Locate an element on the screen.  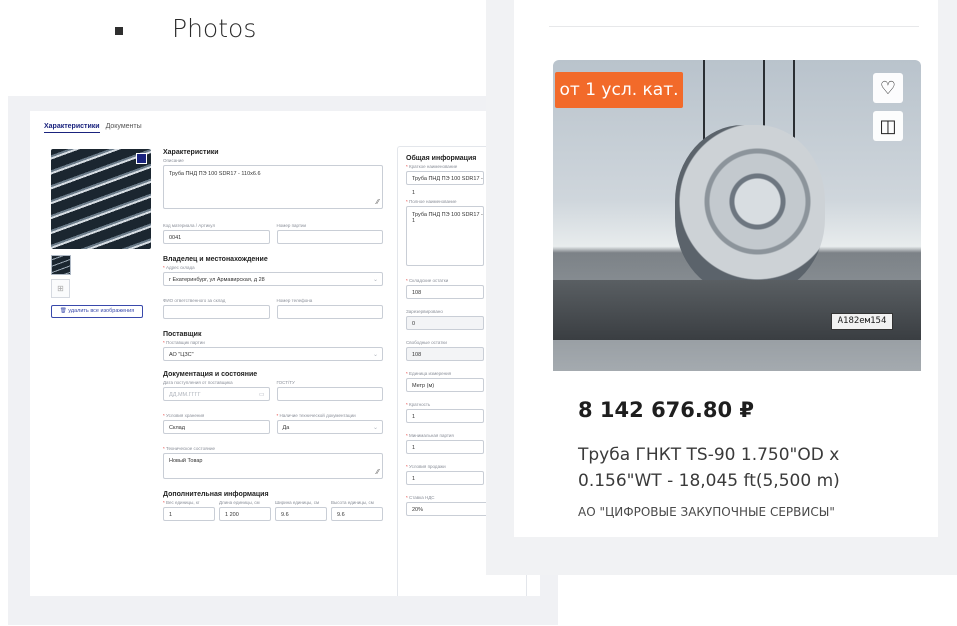
height-input: 9.6 is located at coordinates (357, 514).